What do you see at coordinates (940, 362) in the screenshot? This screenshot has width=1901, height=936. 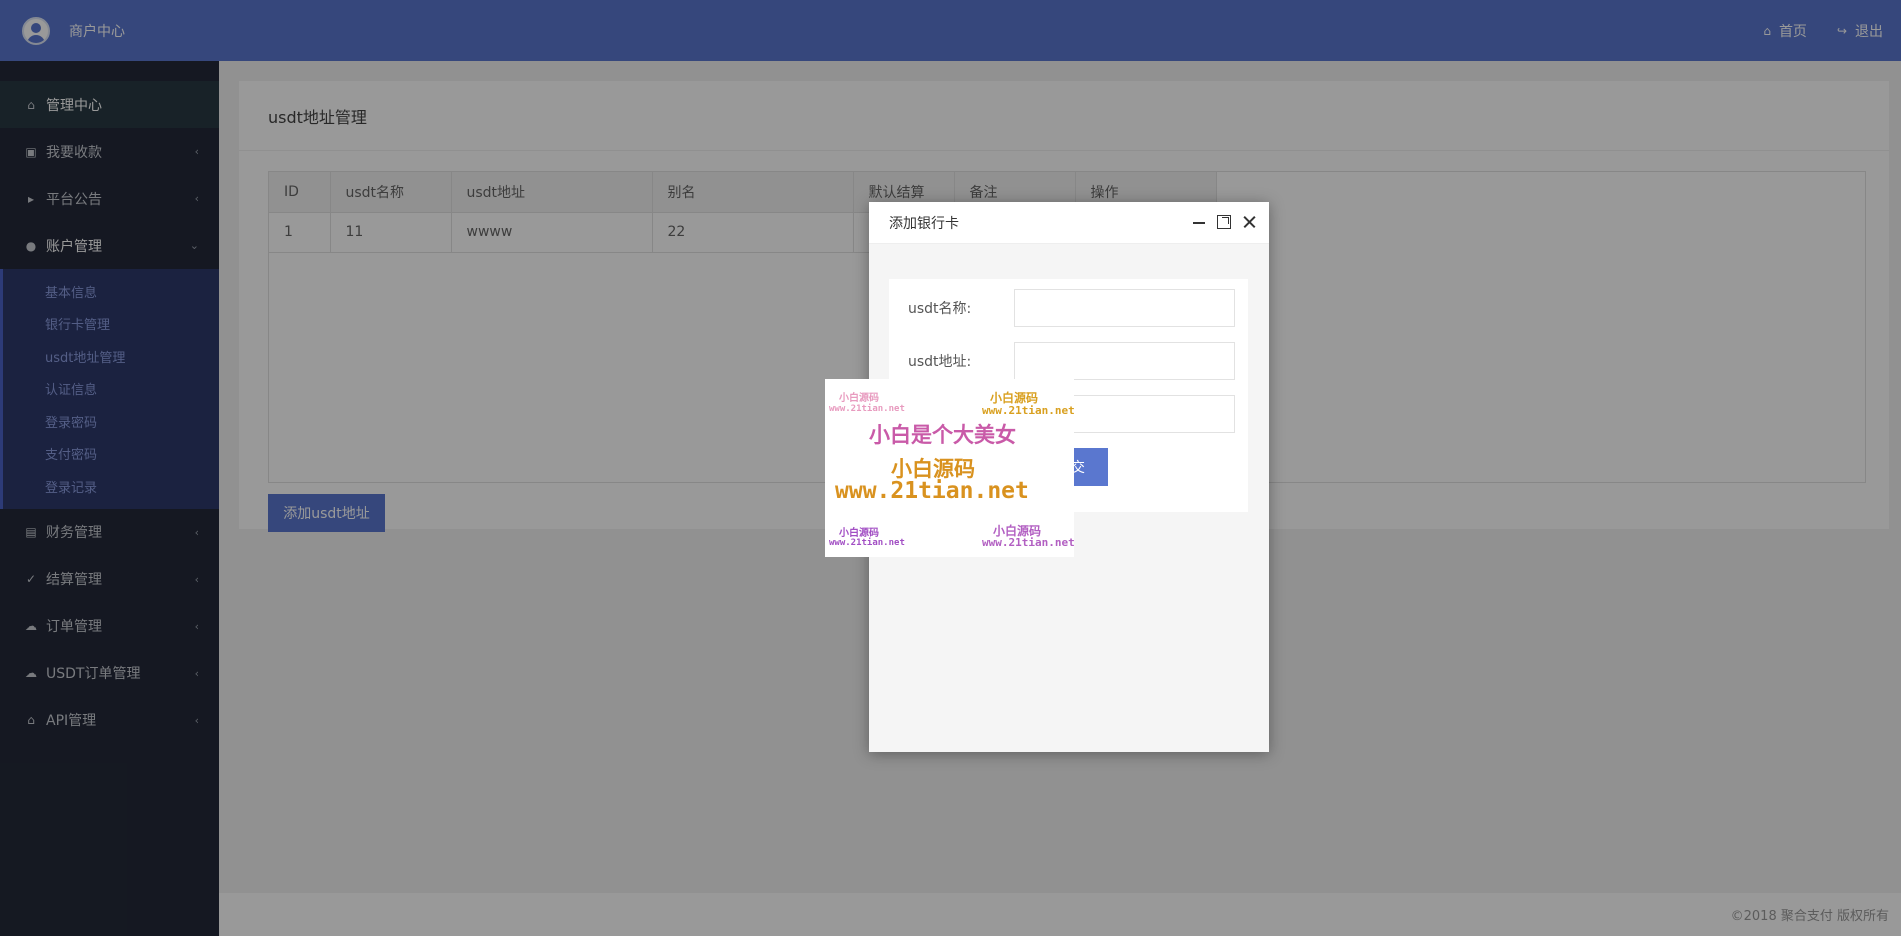 I see `usdt-address-label: usdt地址:` at bounding box center [940, 362].